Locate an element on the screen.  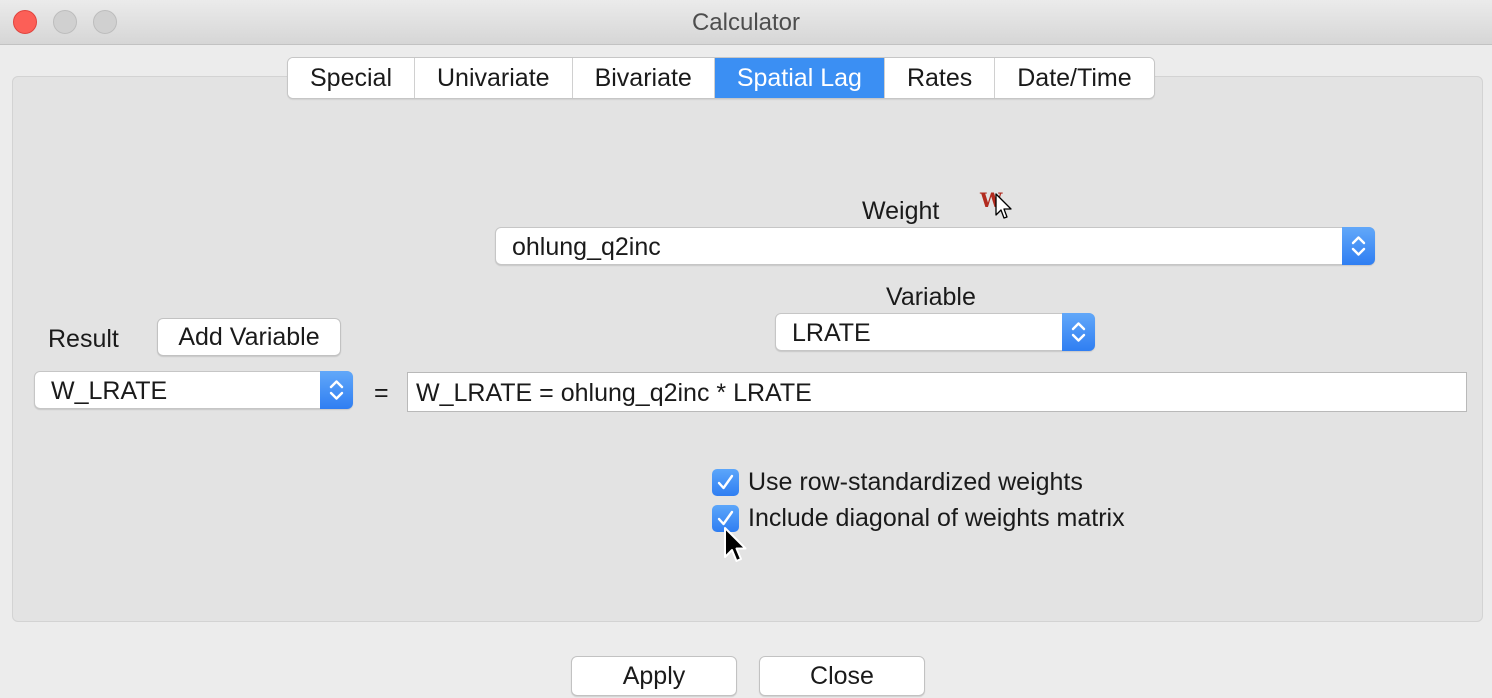
weights-manager-icon: W is located at coordinates (998, 206).